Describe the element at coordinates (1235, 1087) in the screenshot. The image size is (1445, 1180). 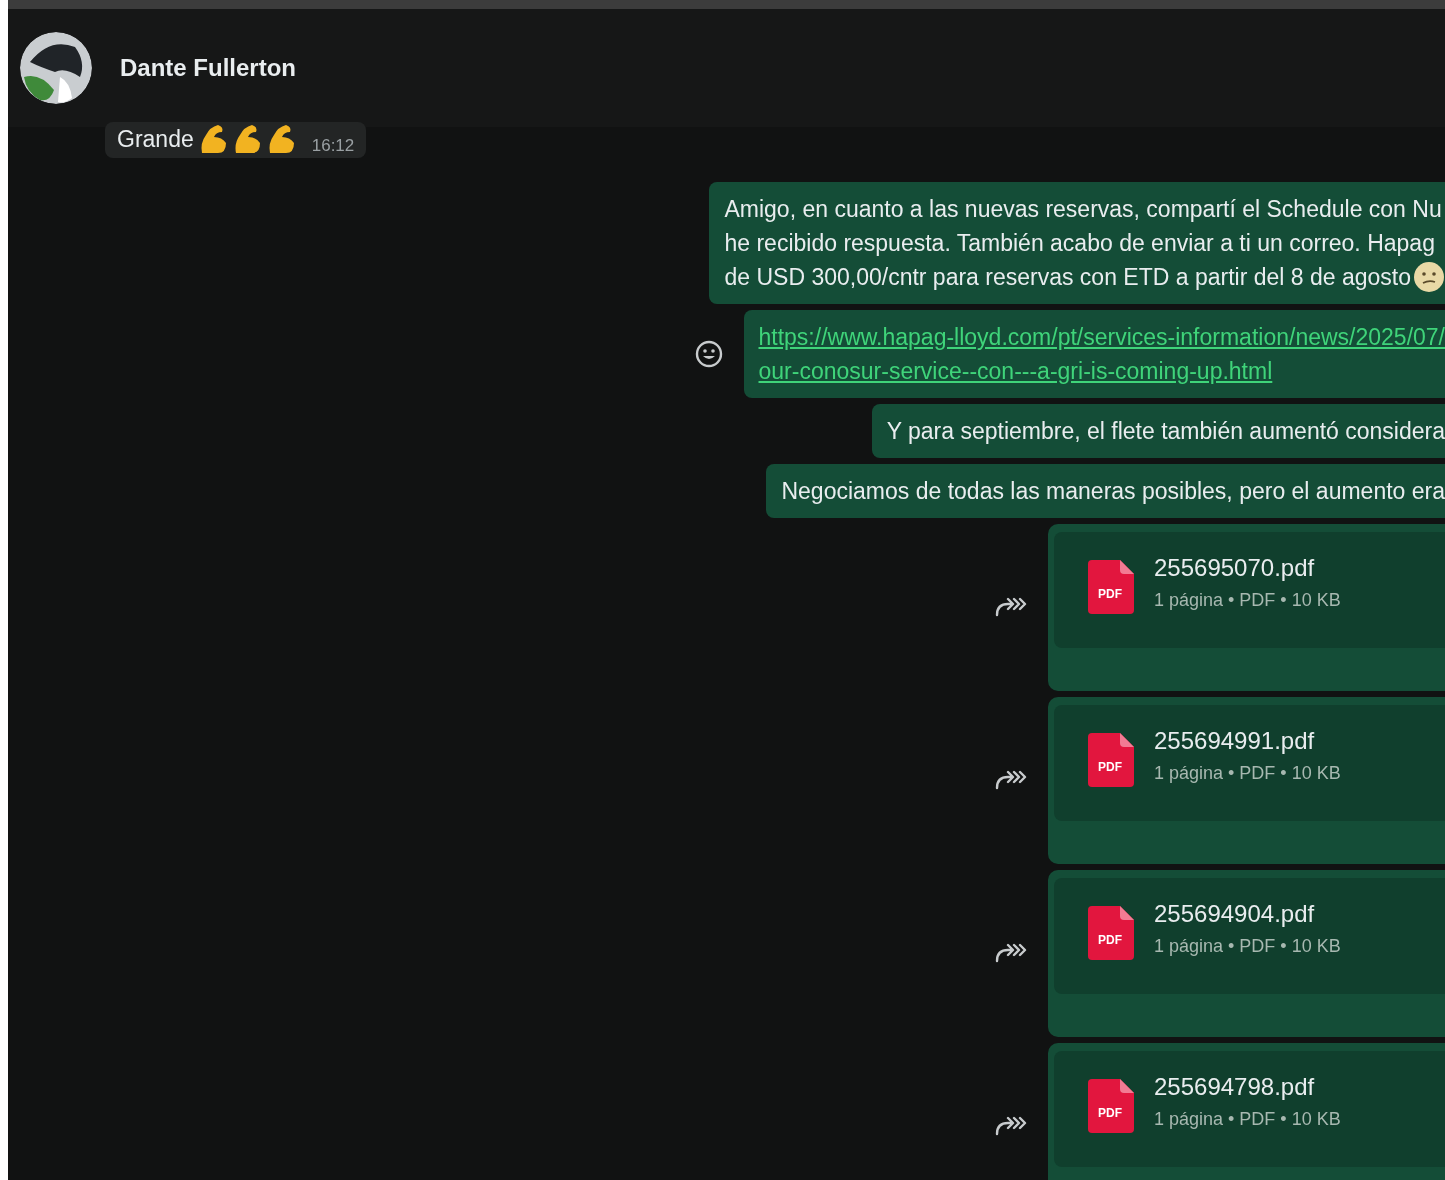
I see `file-name: 255694798.pdf` at that location.